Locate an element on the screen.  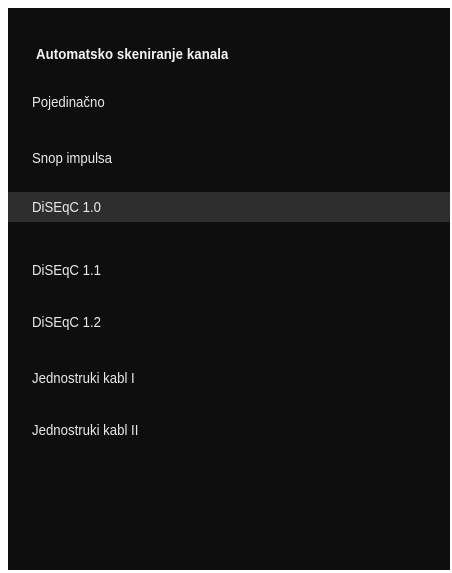
menu-item-label: Jednostruki kabl II is located at coordinates (85, 430).